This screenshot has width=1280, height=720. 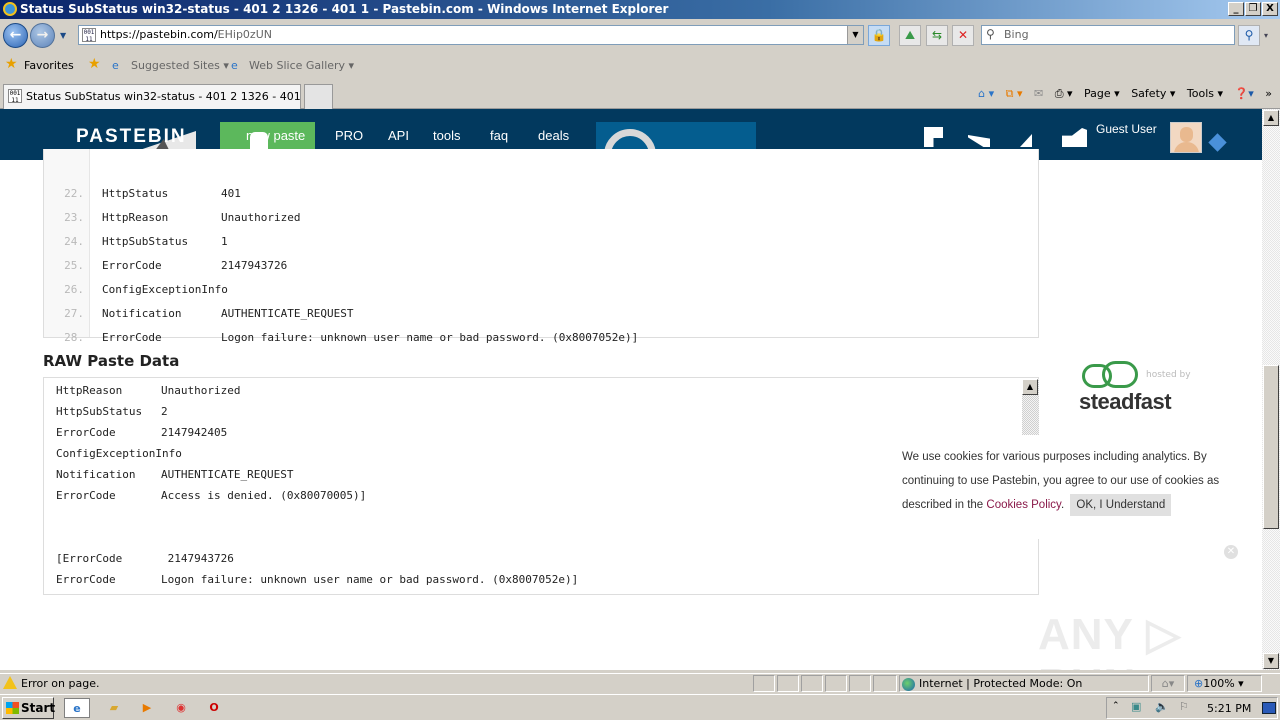 What do you see at coordinates (214, 708) in the screenshot?
I see `opera-taskbar-icon: O` at bounding box center [214, 708].